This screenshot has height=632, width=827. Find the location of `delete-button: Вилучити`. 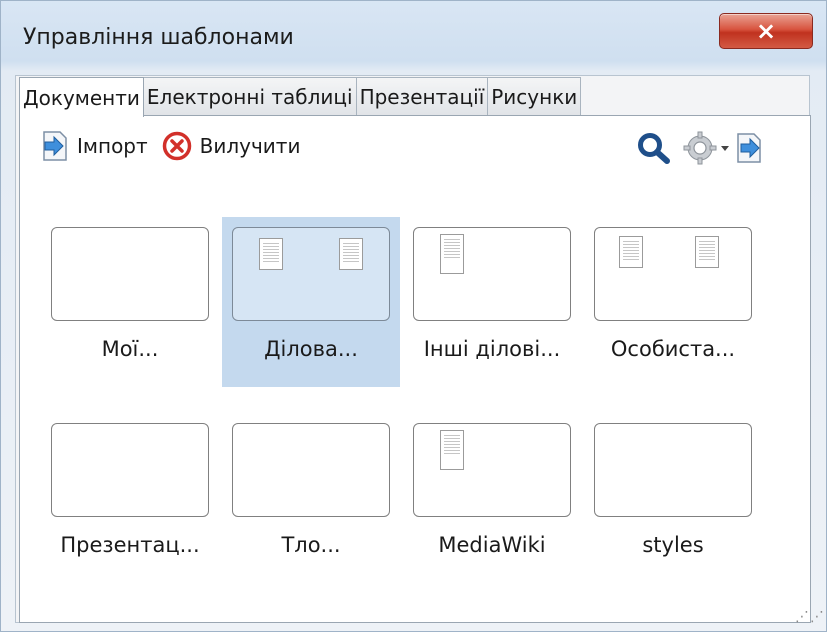

delete-button: Вилучити is located at coordinates (231, 146).